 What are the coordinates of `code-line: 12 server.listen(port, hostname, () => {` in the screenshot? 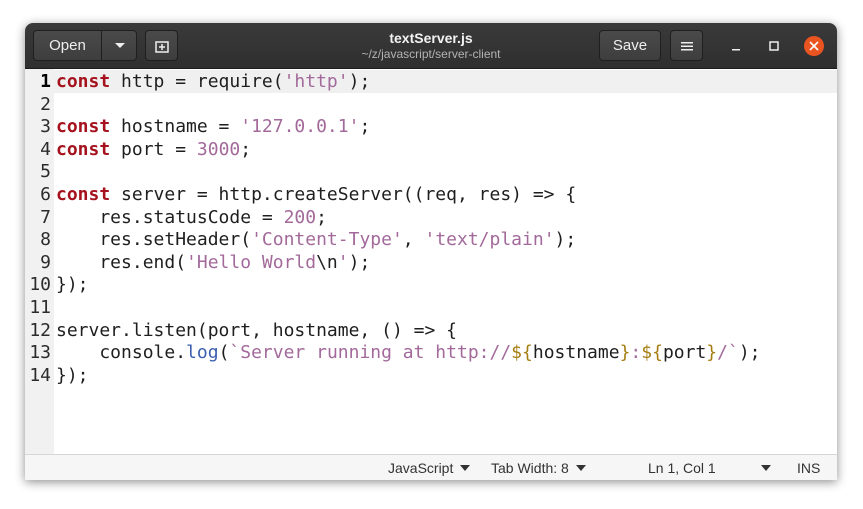 It's located at (431, 330).